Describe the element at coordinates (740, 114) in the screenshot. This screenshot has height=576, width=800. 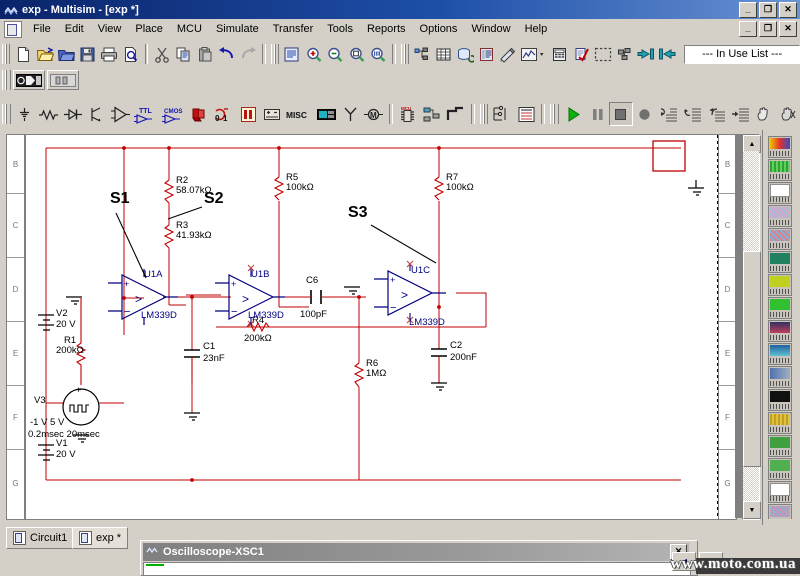
I see `run-to-cursor-icon` at that location.